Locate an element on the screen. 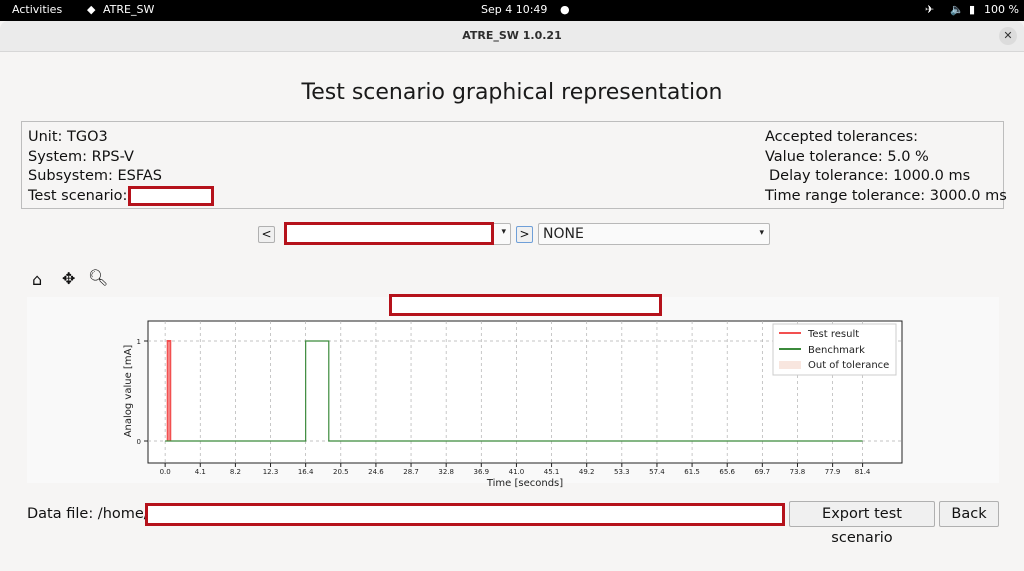  window-title: ATRE_SW 1.0.21 is located at coordinates (512, 35).